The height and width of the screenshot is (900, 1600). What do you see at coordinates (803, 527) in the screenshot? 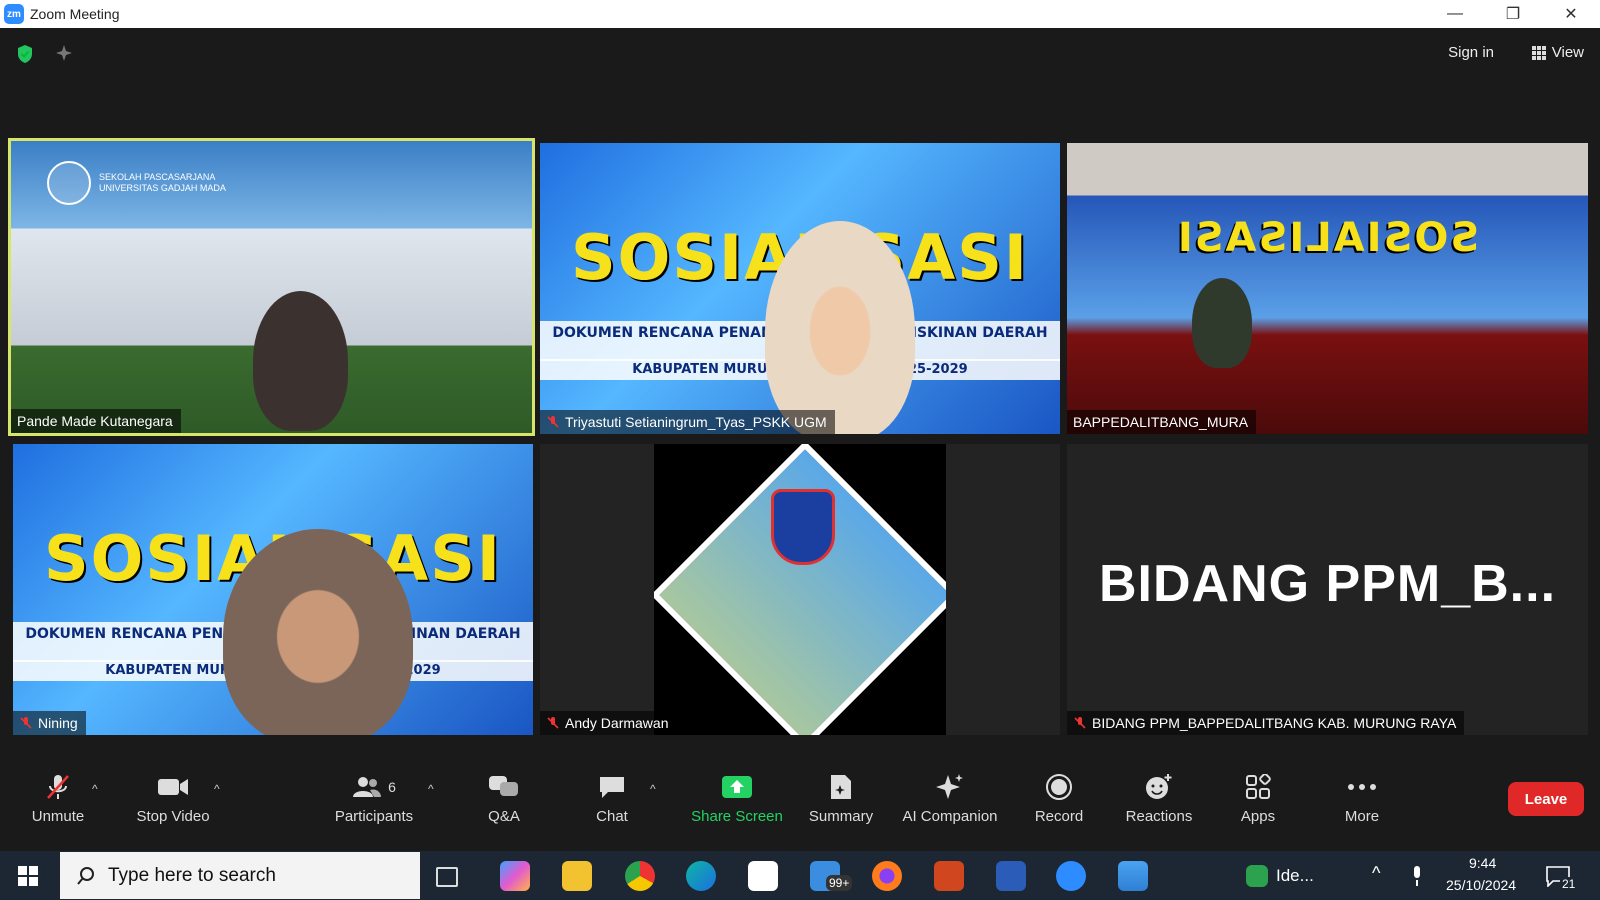
I see `regency-emblem-icon` at bounding box center [803, 527].